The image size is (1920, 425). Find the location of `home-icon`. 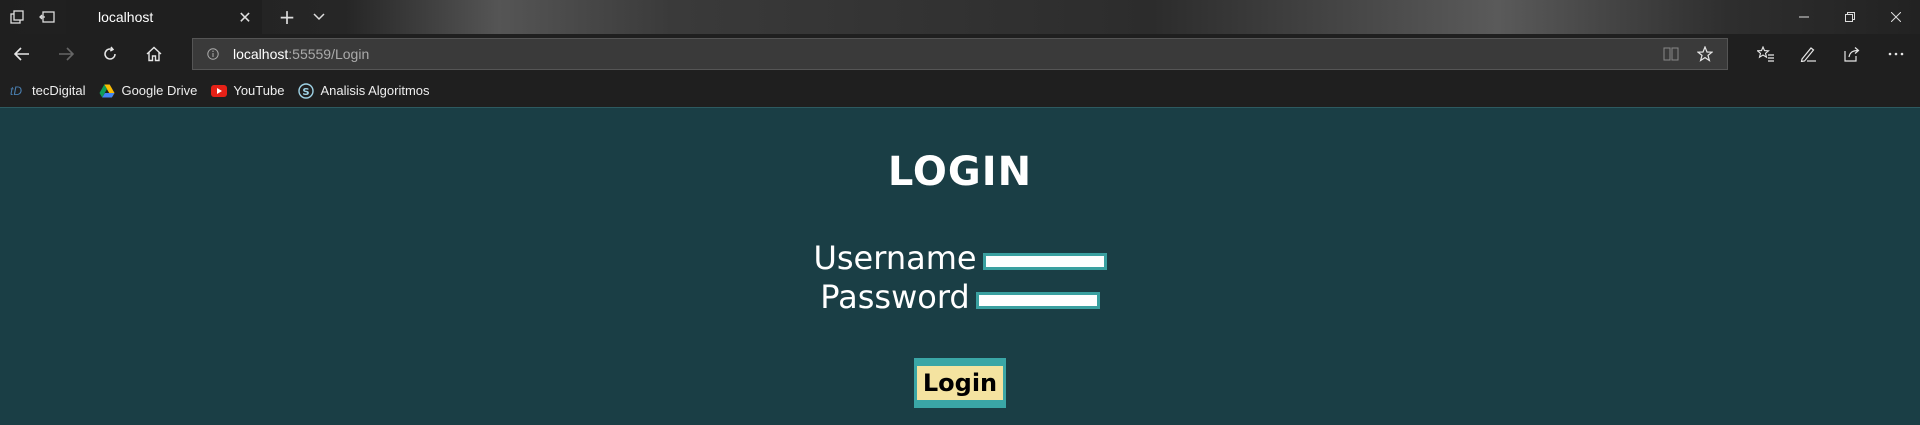

home-icon is located at coordinates (154, 54).